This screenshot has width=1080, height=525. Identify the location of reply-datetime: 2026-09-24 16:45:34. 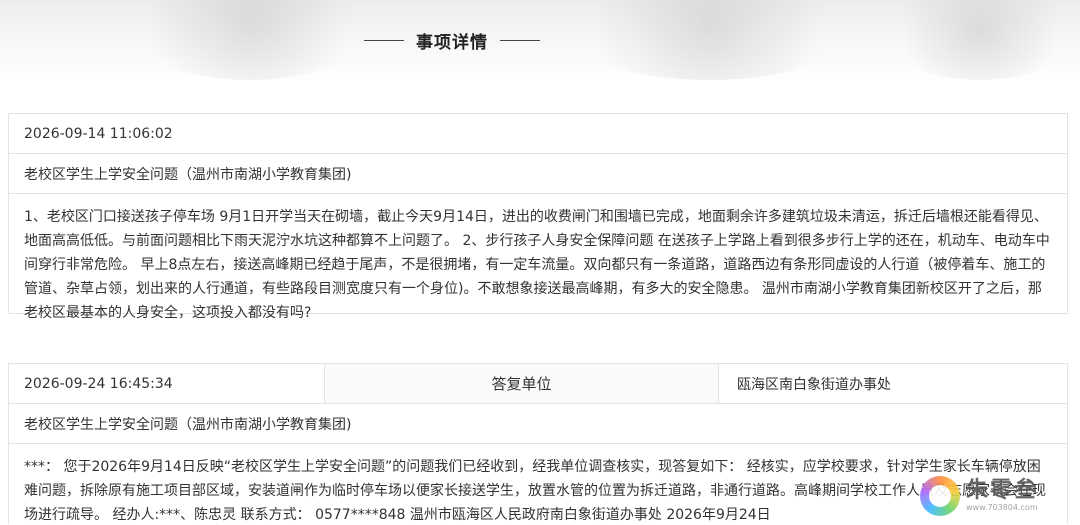
(98, 383).